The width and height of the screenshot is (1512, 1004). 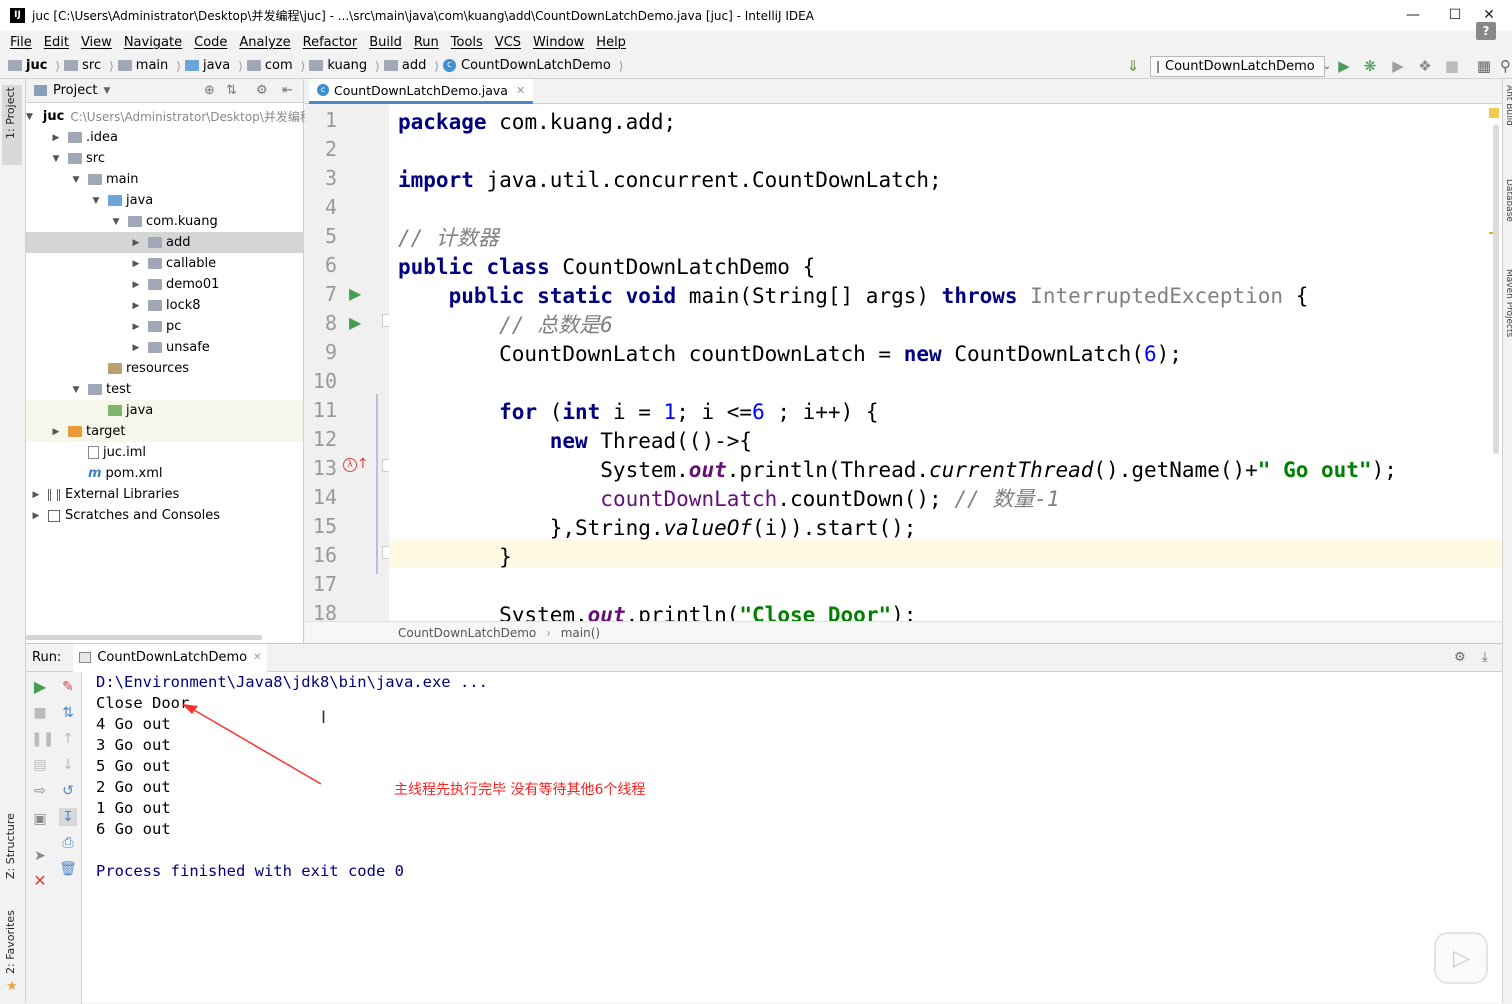 I want to click on breadcrumb-com: com, so click(x=269, y=65).